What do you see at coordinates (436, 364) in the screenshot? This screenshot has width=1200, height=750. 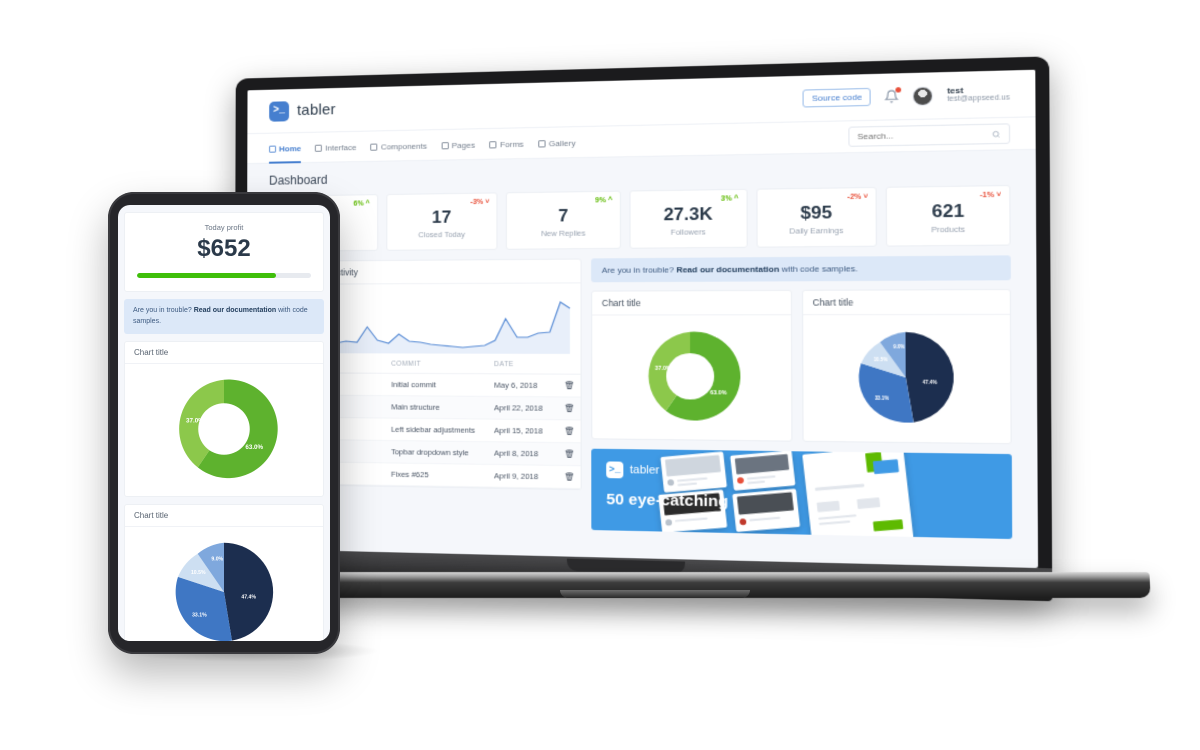 I see `col-commit: COMMIT` at bounding box center [436, 364].